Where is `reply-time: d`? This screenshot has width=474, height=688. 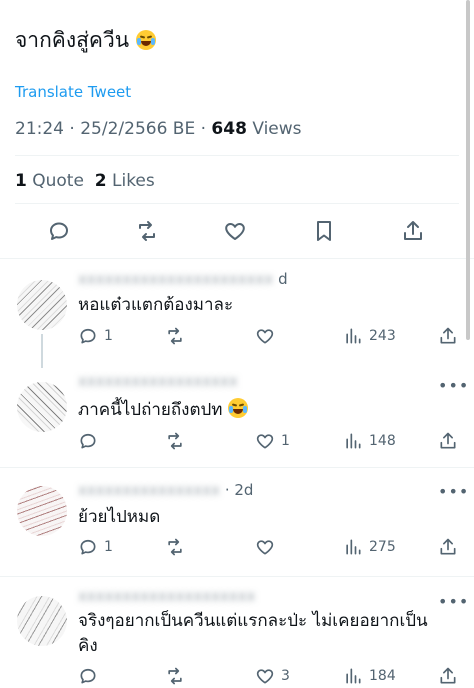 reply-time: d is located at coordinates (283, 279).